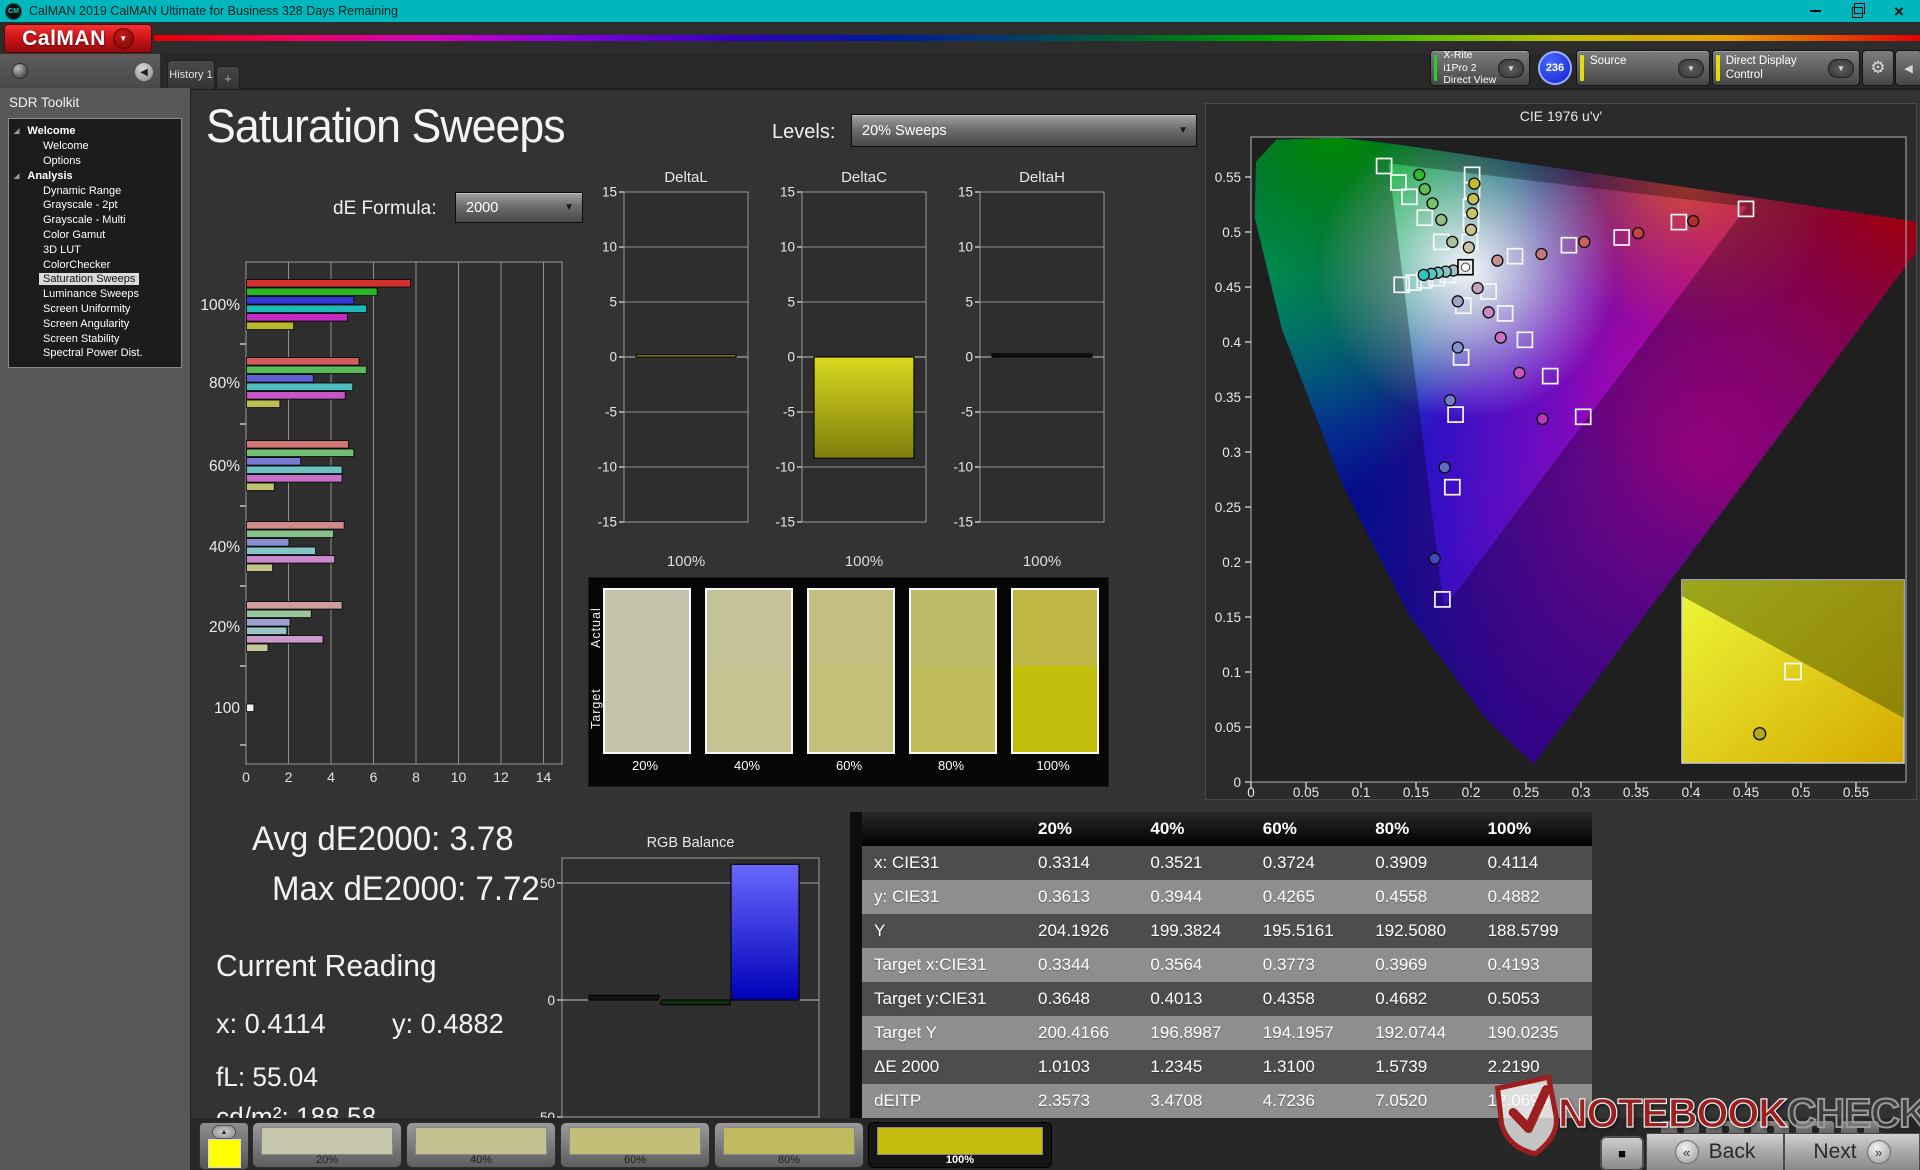  What do you see at coordinates (386, 125) in the screenshot?
I see `page-title: Saturation Sweeps` at bounding box center [386, 125].